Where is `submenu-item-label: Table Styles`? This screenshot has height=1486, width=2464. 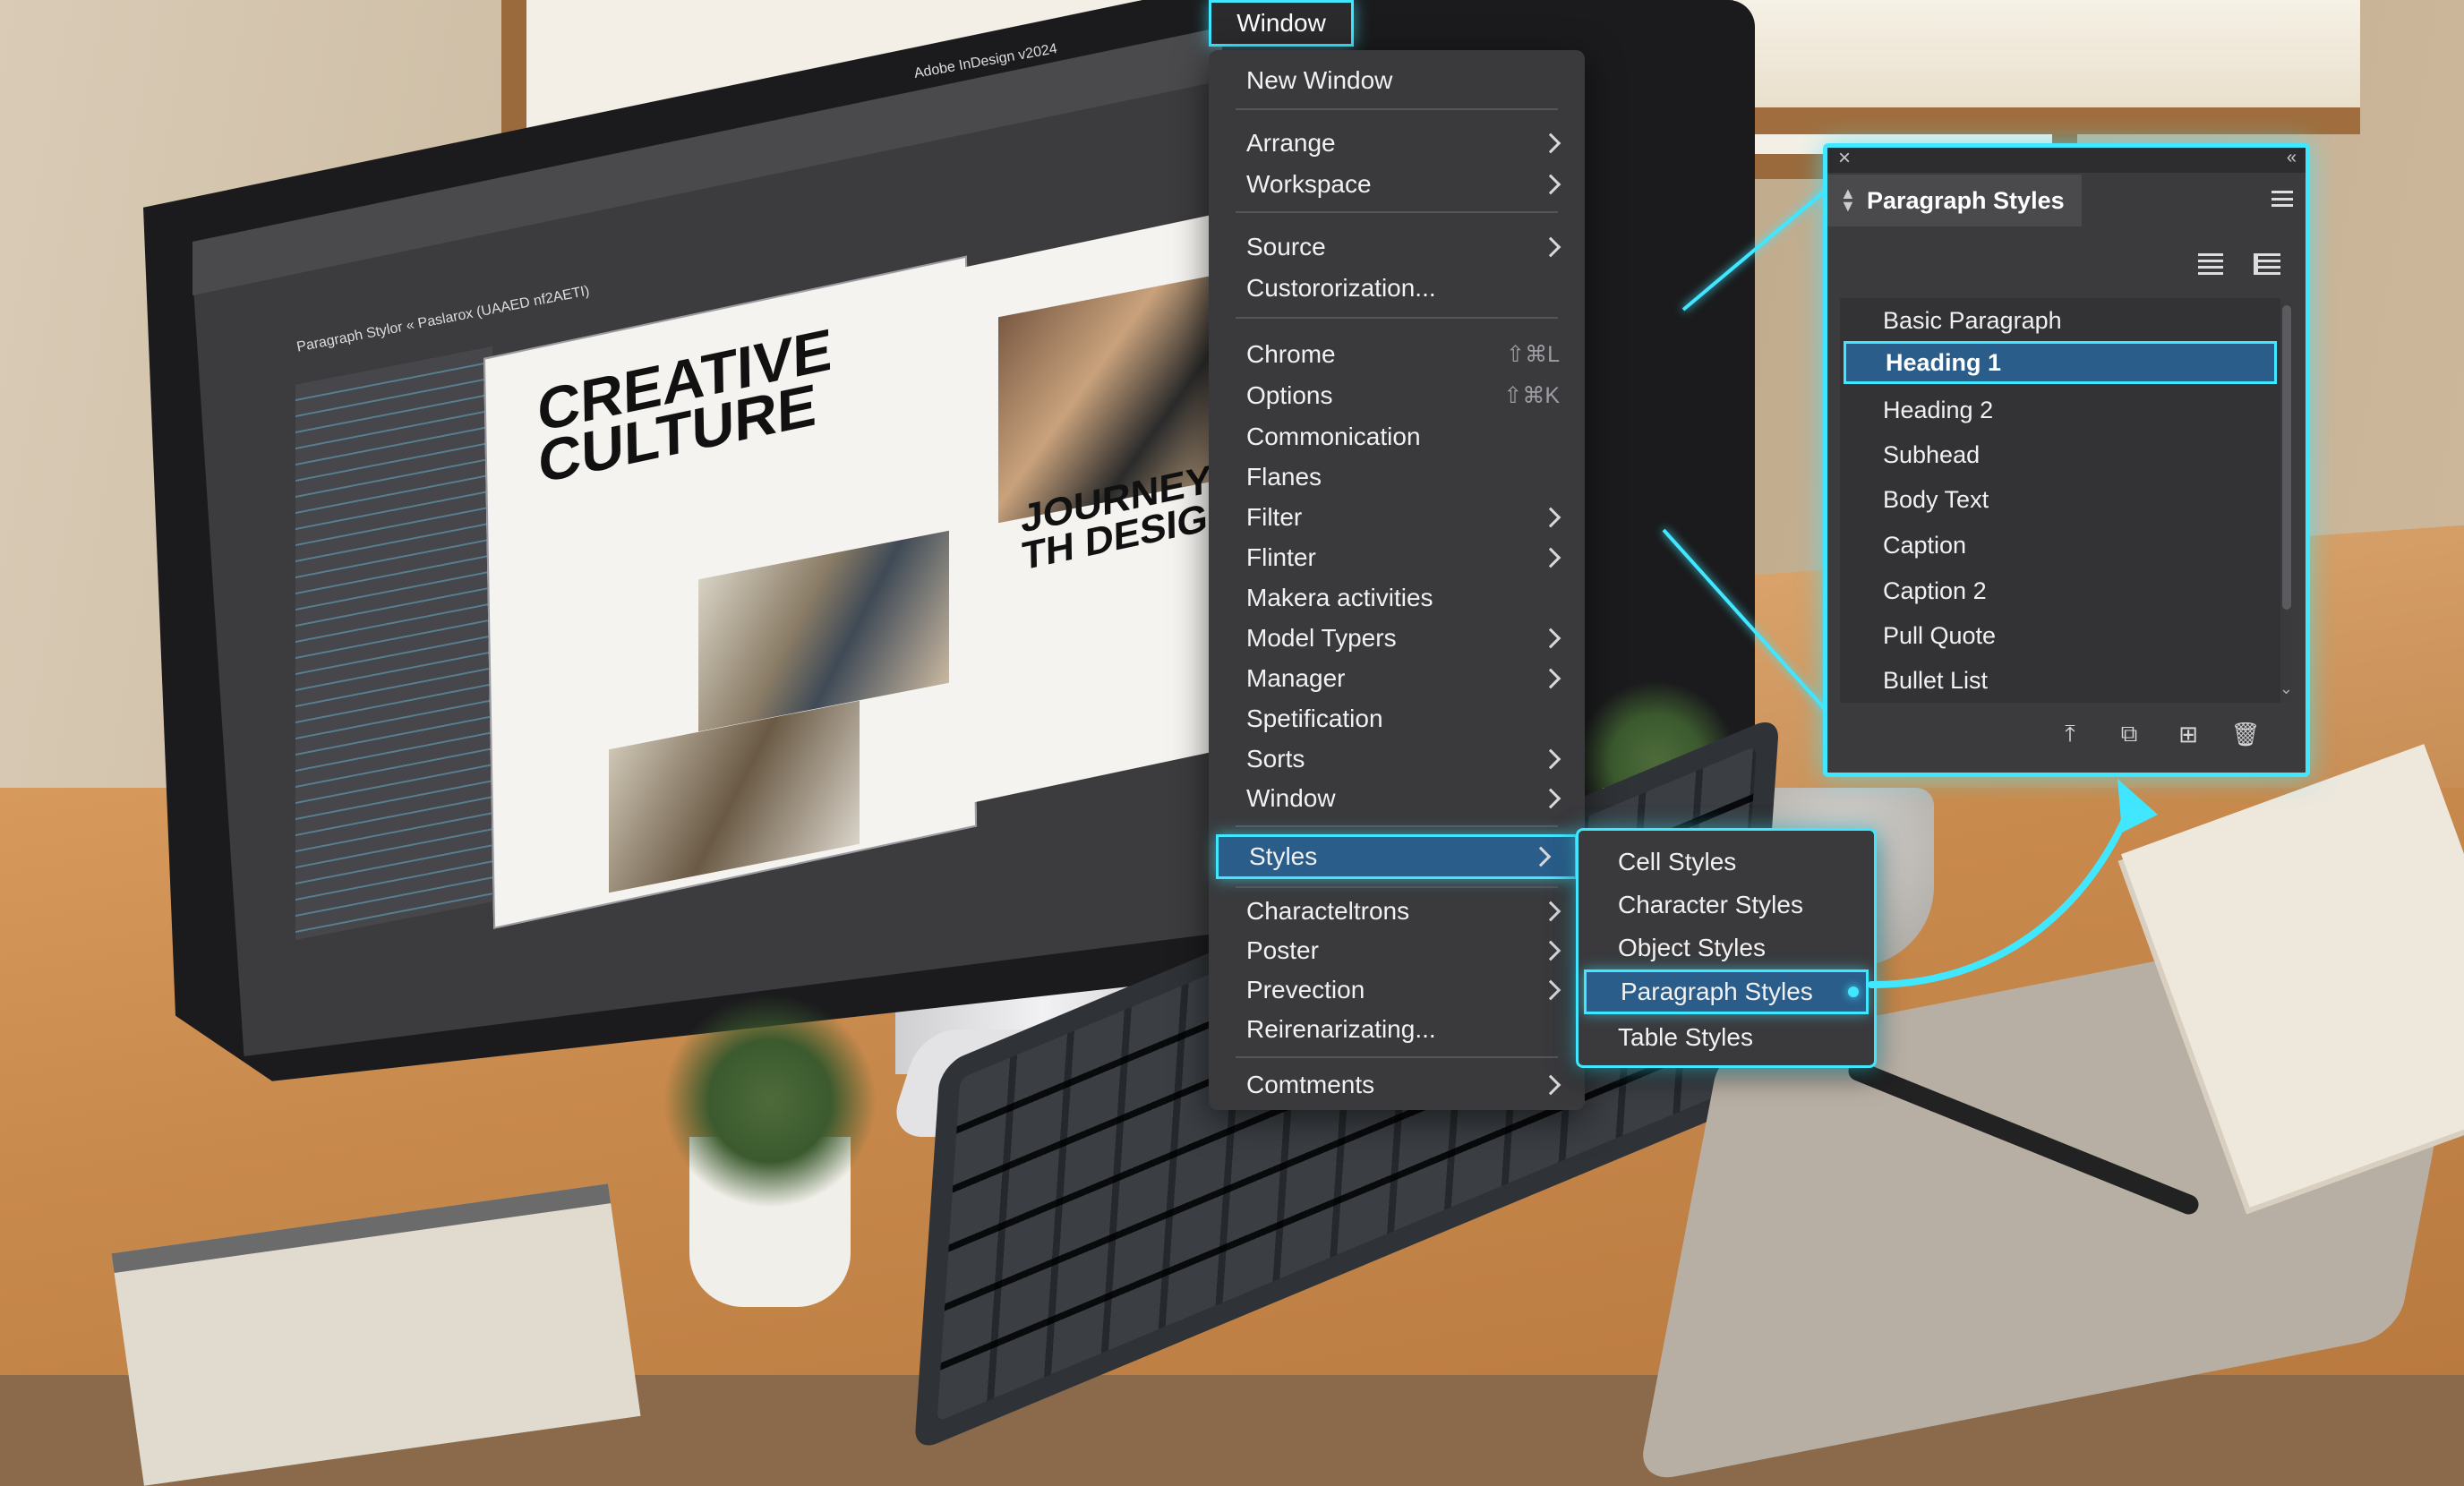 submenu-item-label: Table Styles is located at coordinates (1685, 1037).